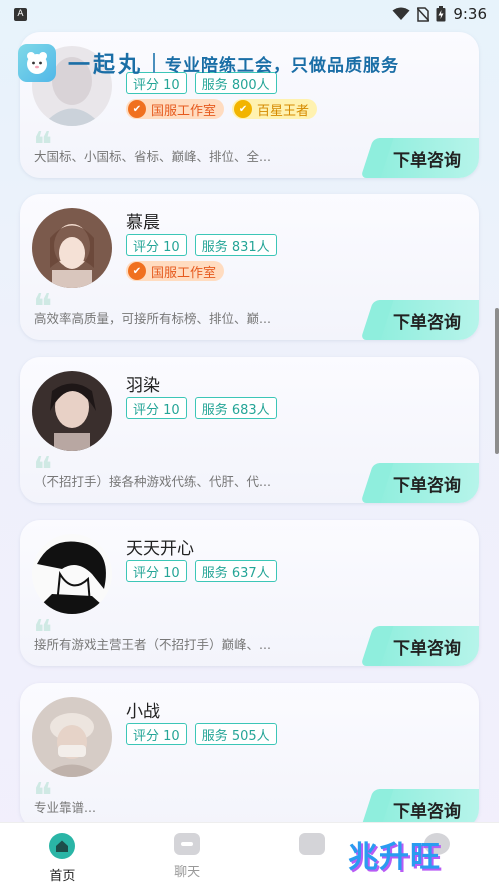 The width and height of the screenshot is (499, 887). What do you see at coordinates (160, 549) in the screenshot?
I see `player-name: 天天开心` at bounding box center [160, 549].